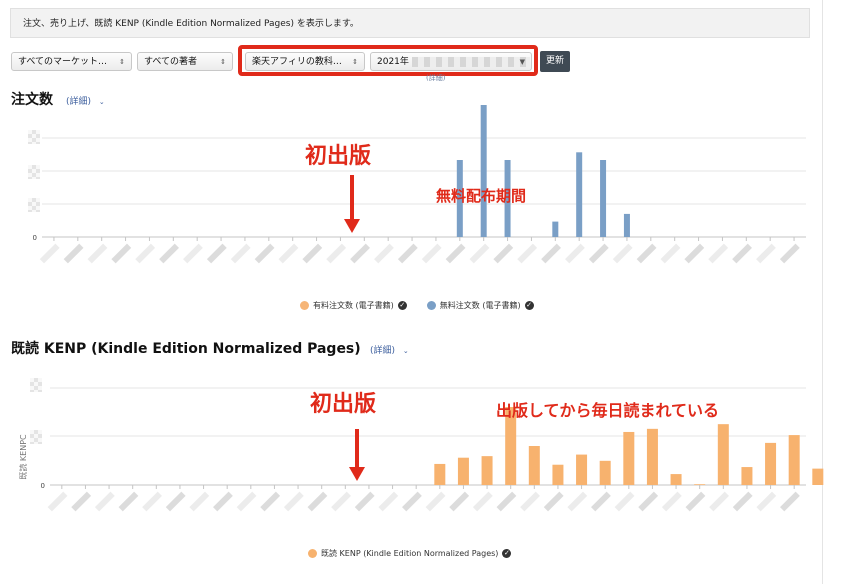 Image resolution: width=848 pixels, height=584 pixels. I want to click on marketplace-select: すべてのマーケット… ⇕, so click(71, 61).